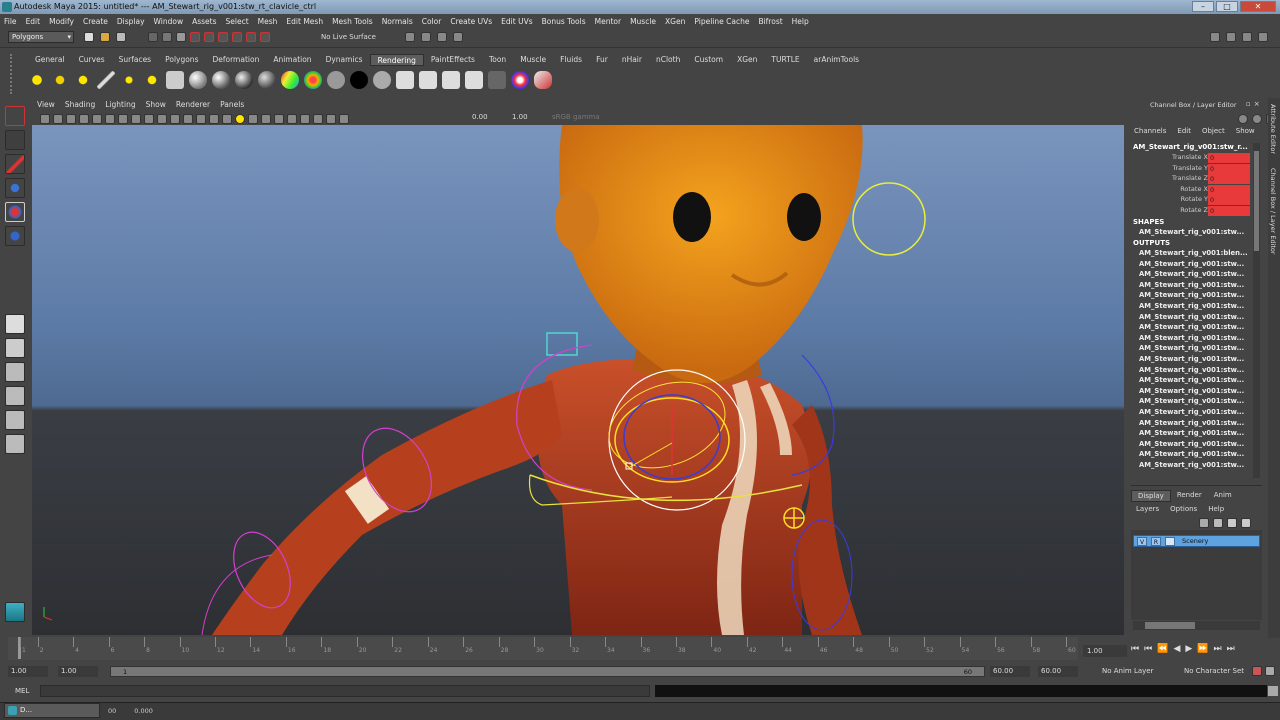 The height and width of the screenshot is (720, 1280). What do you see at coordinates (344, 60) in the screenshot?
I see `shelf-tab-dynamics: Dynamics` at bounding box center [344, 60].